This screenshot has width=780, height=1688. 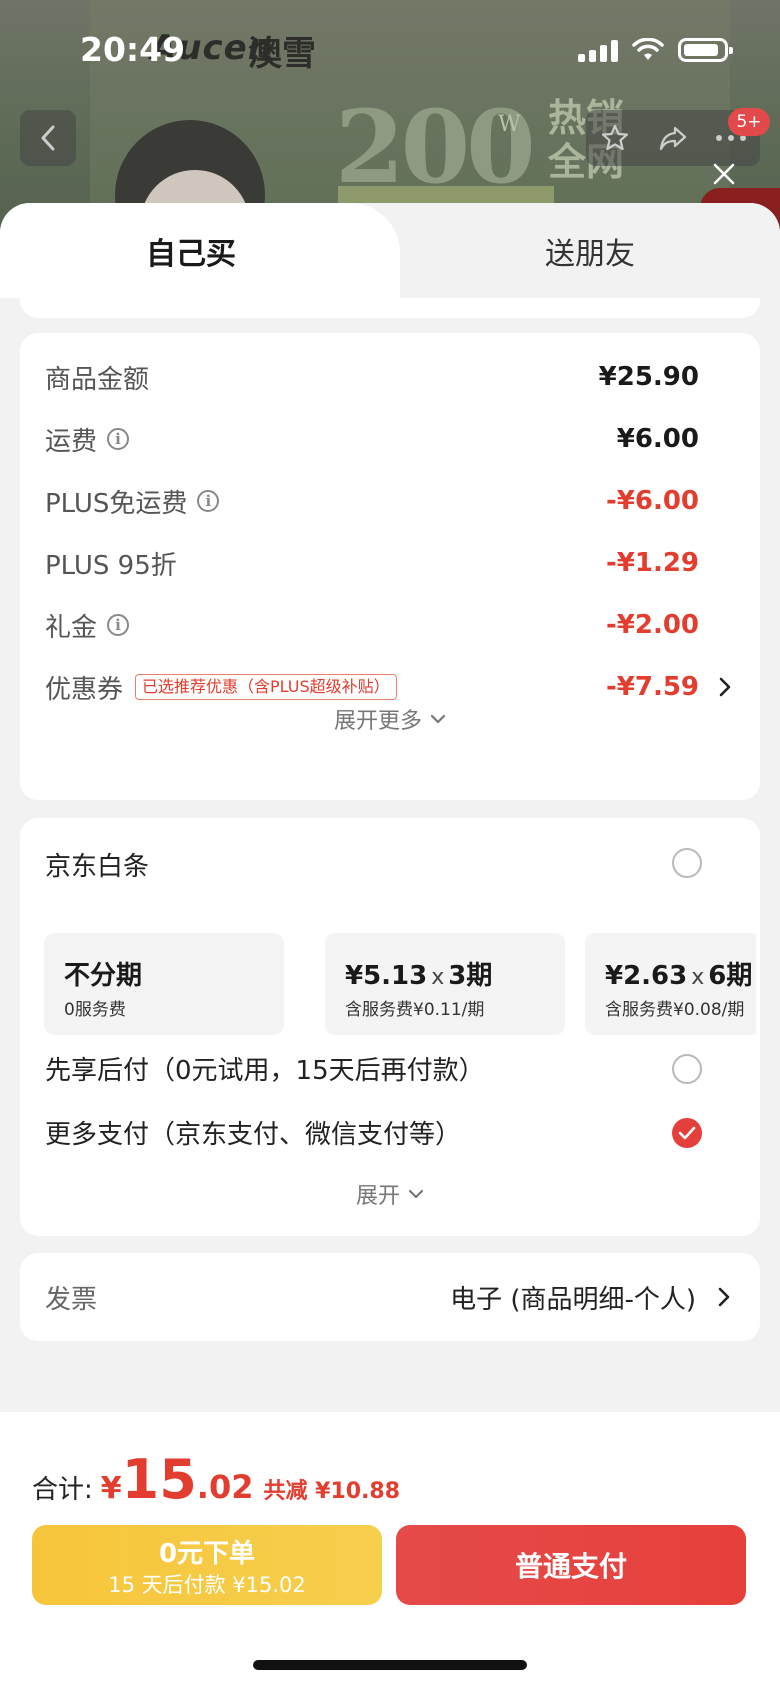 What do you see at coordinates (675, 1010) in the screenshot?
I see `plan-fee: 含服务费¥0.08/期` at bounding box center [675, 1010].